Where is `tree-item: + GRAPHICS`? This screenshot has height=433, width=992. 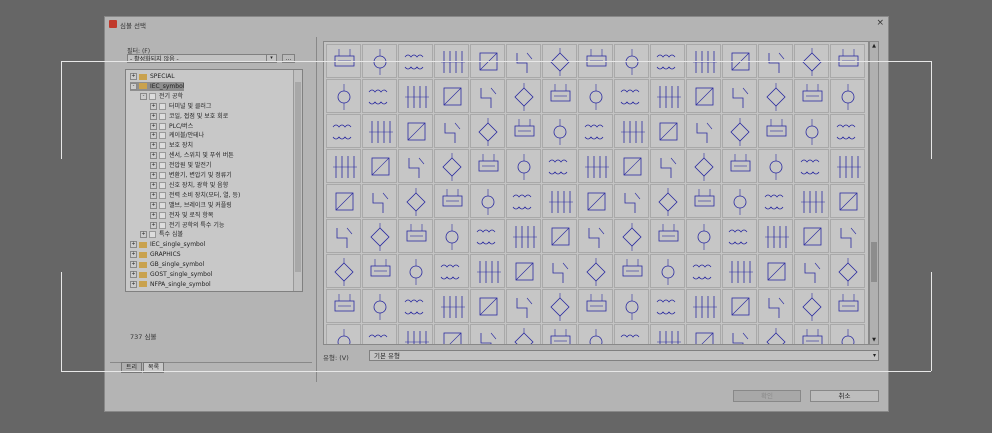 tree-item: + GRAPHICS is located at coordinates (155, 254).